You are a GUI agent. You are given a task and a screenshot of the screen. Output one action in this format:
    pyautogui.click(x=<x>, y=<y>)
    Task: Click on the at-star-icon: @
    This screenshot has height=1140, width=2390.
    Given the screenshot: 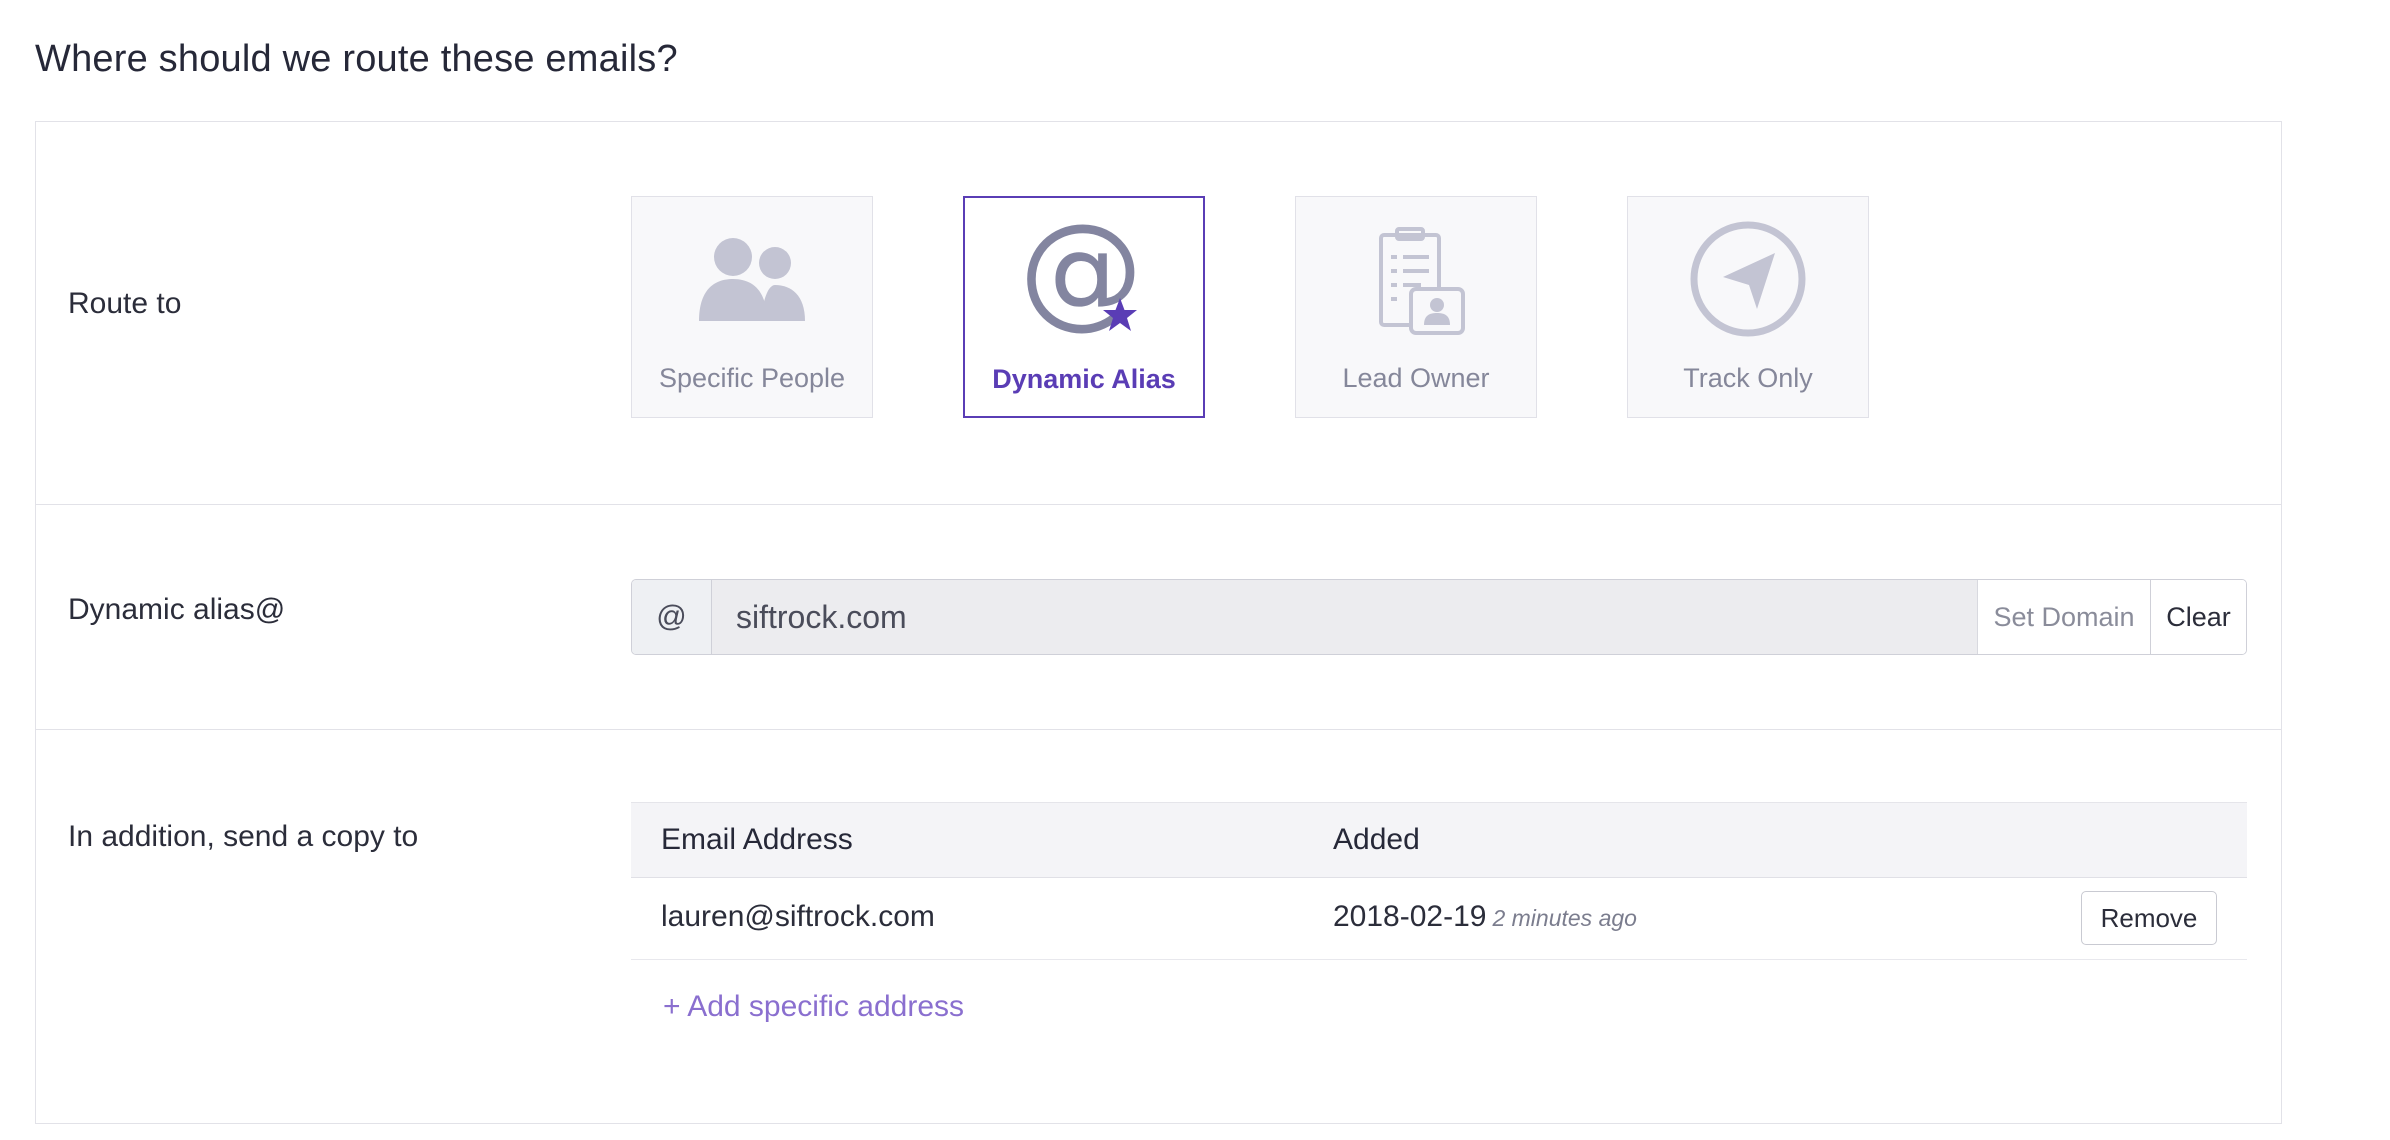 What is the action you would take?
    pyautogui.click(x=1081, y=280)
    